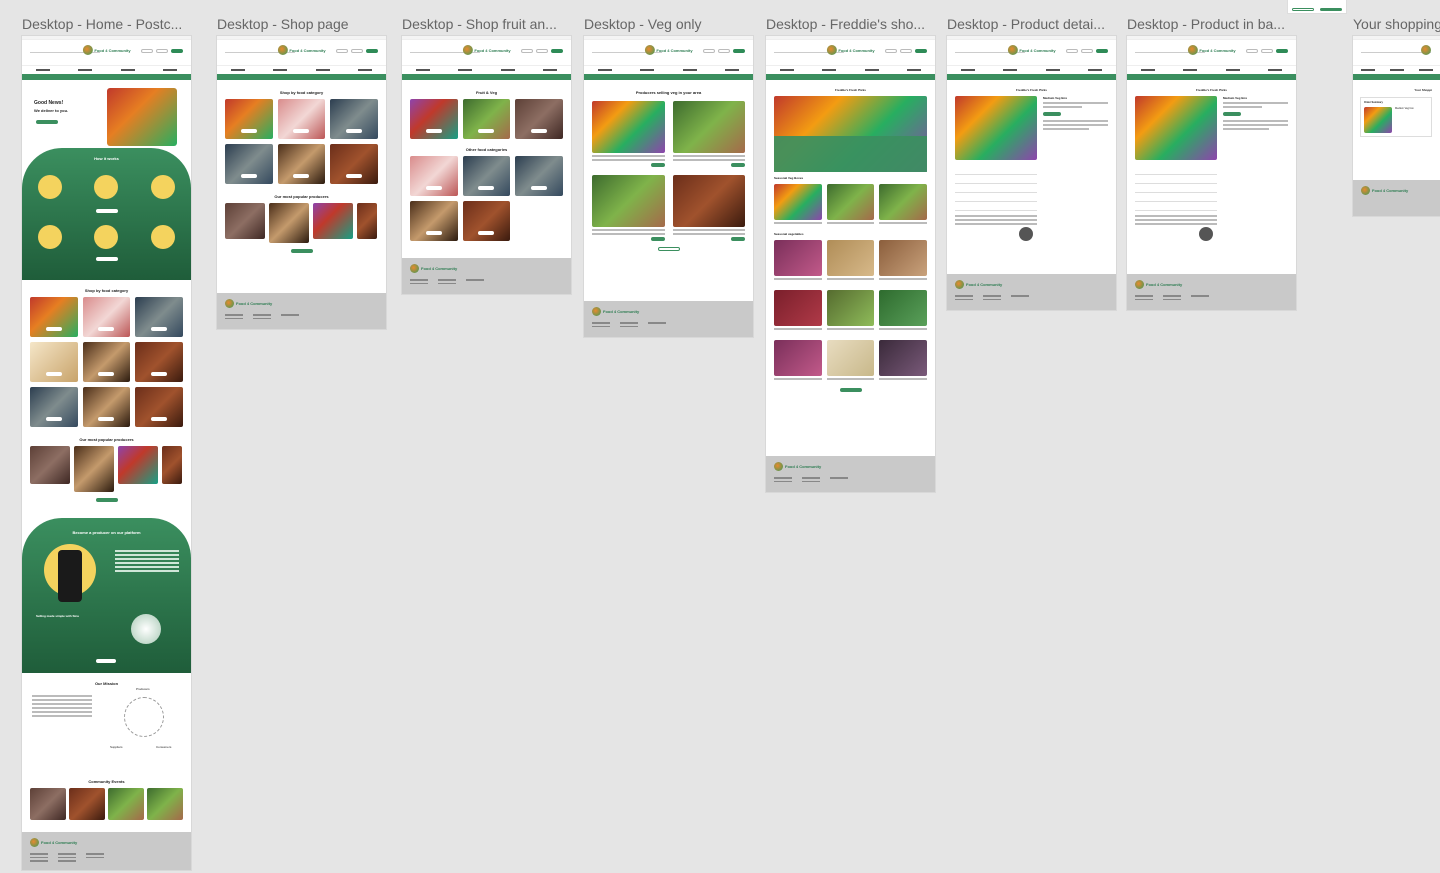  Describe the element at coordinates (106, 211) in the screenshot. I see `consumer-cta-button` at that location.